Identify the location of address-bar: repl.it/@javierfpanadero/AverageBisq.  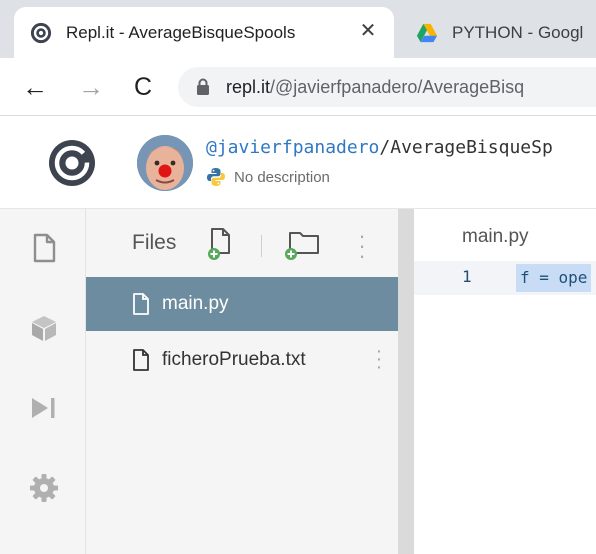
(387, 87).